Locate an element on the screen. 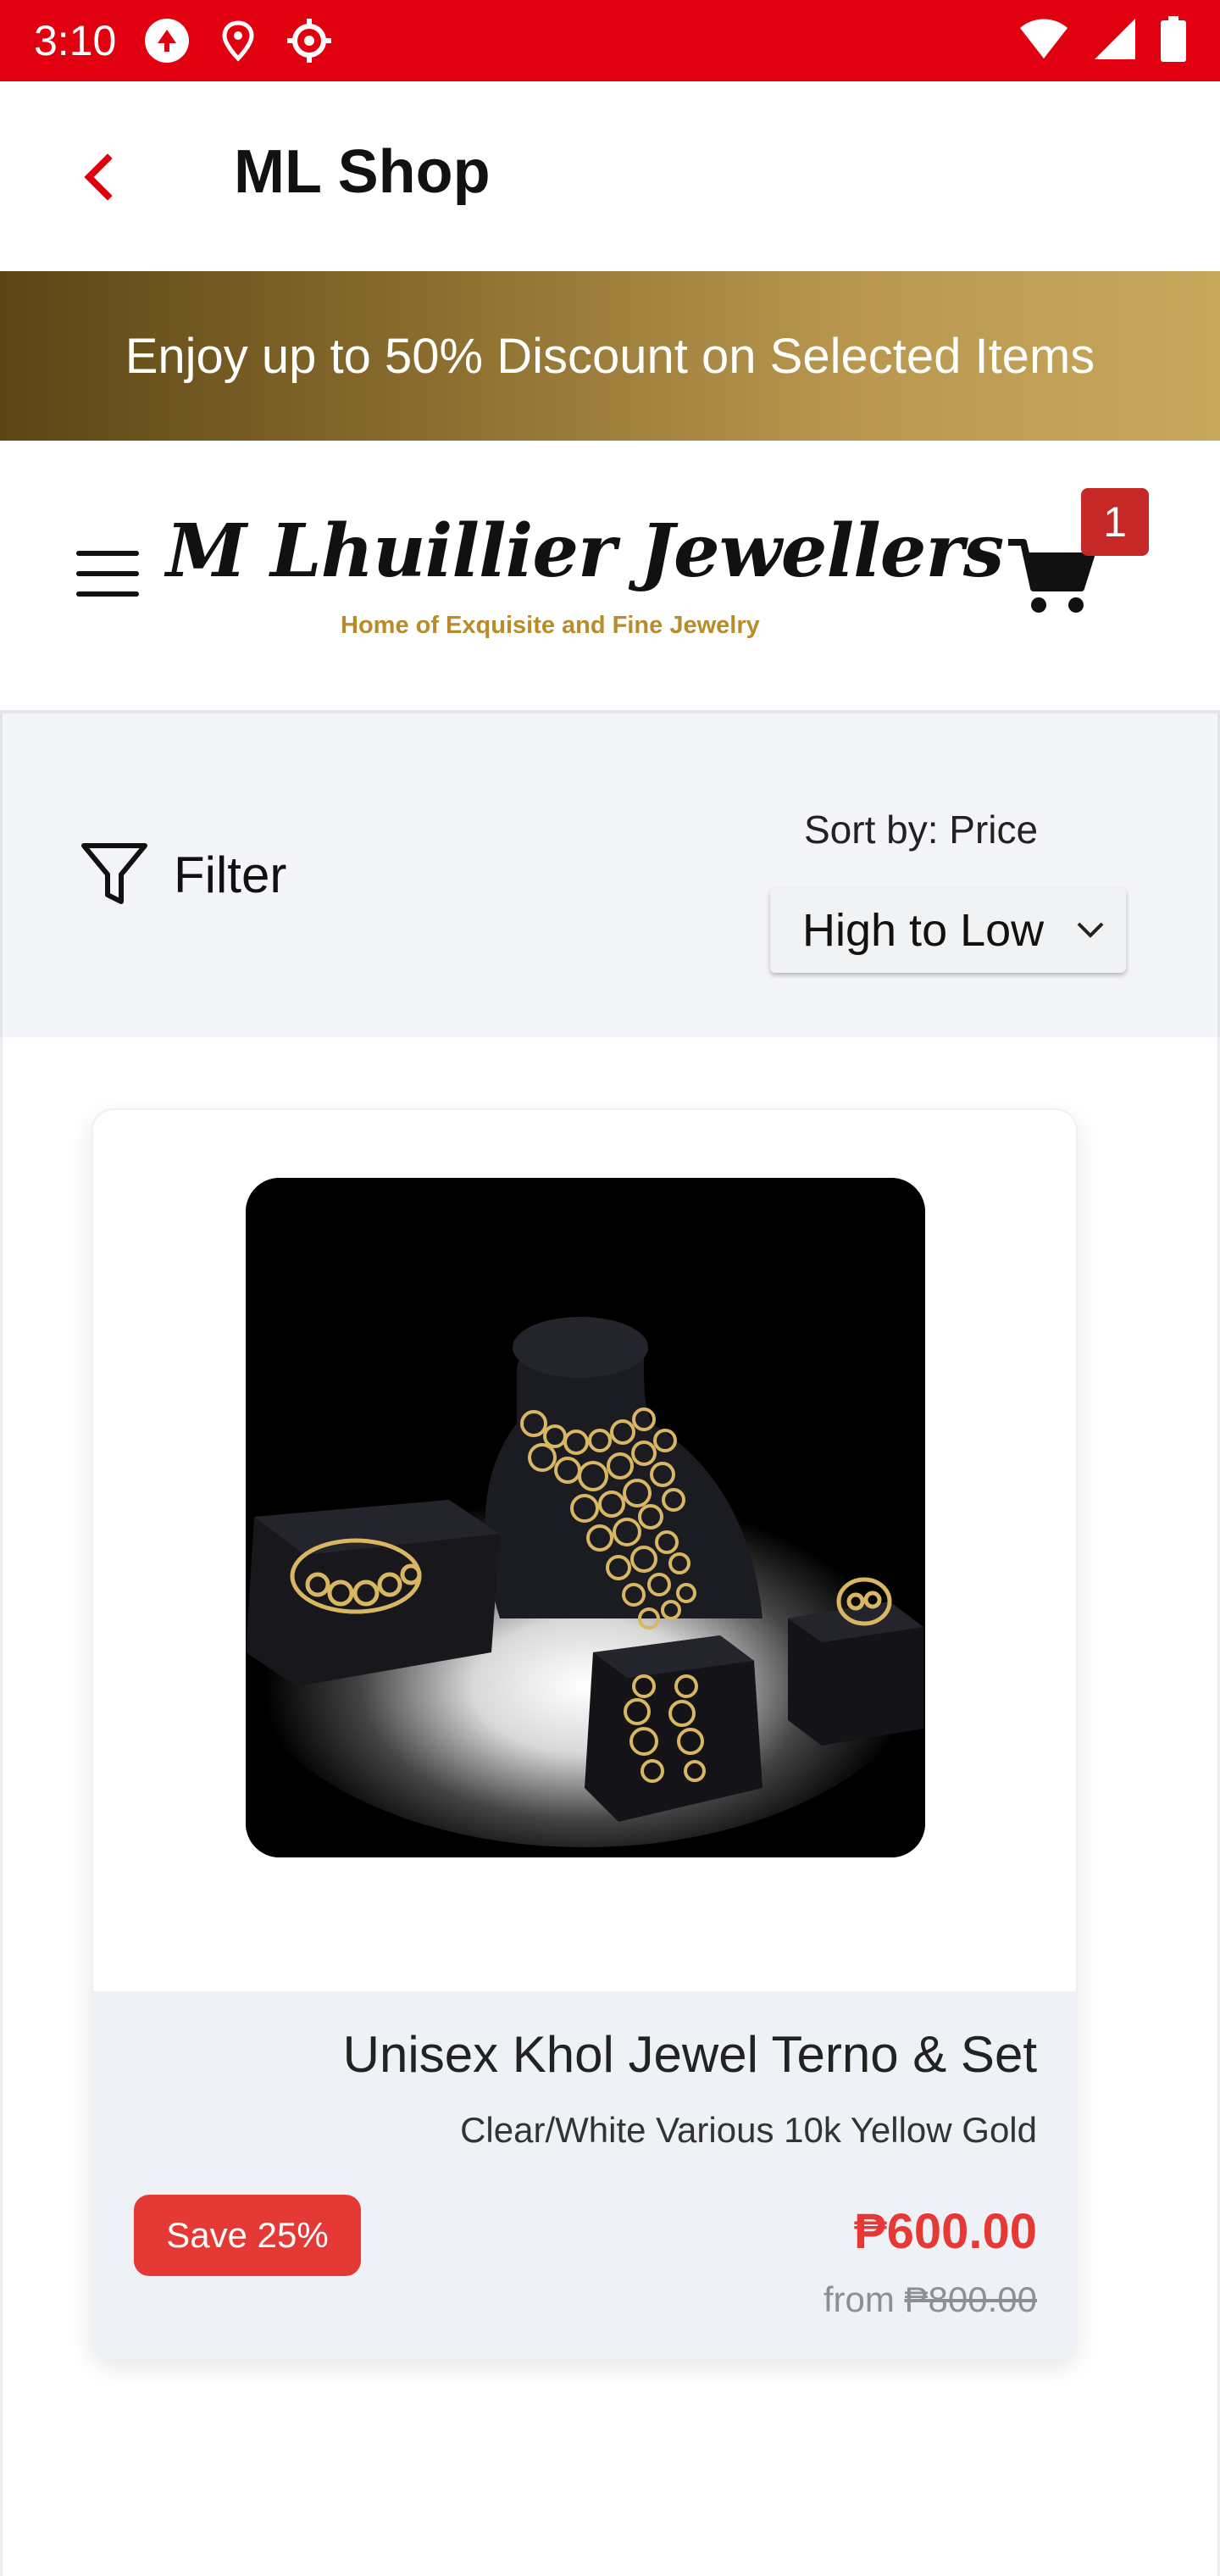 This screenshot has width=1220, height=2576. status-time: 3:10 is located at coordinates (75, 40).